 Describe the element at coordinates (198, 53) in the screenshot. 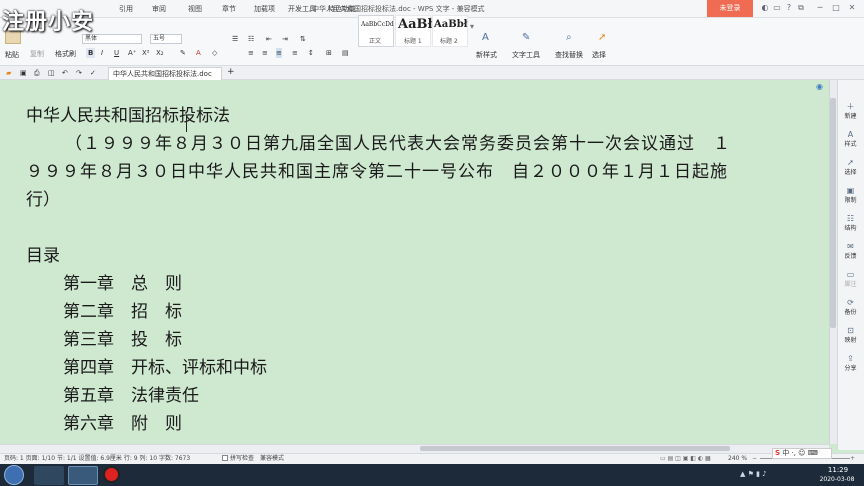

I see `font-color-icon: A` at that location.